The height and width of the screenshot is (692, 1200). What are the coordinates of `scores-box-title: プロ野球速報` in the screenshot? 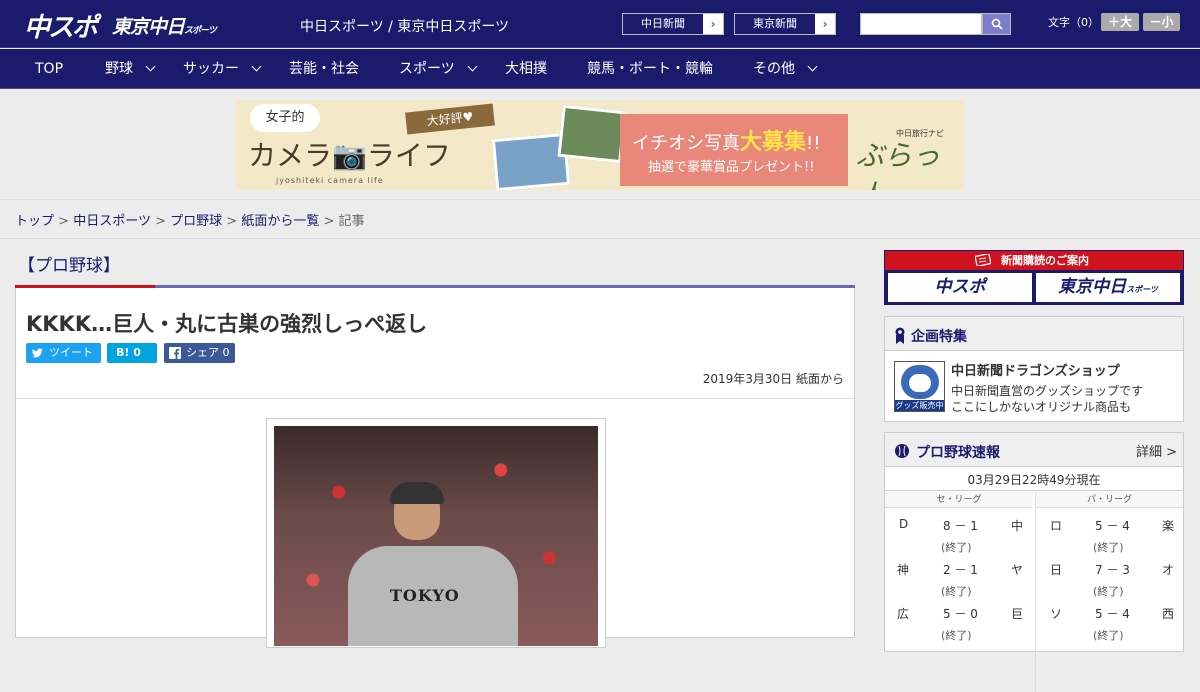 It's located at (958, 453).